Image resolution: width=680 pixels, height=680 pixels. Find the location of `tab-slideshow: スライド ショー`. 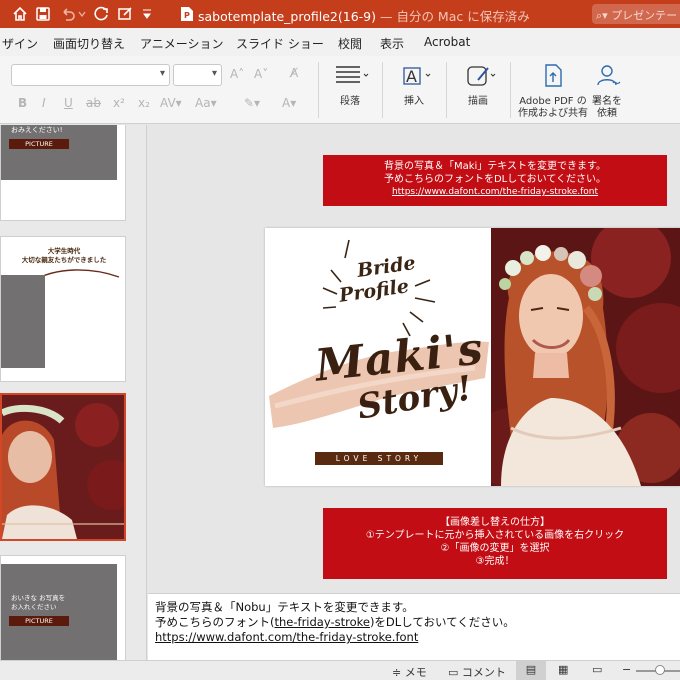

tab-slideshow: スライド ショー is located at coordinates (280, 43).